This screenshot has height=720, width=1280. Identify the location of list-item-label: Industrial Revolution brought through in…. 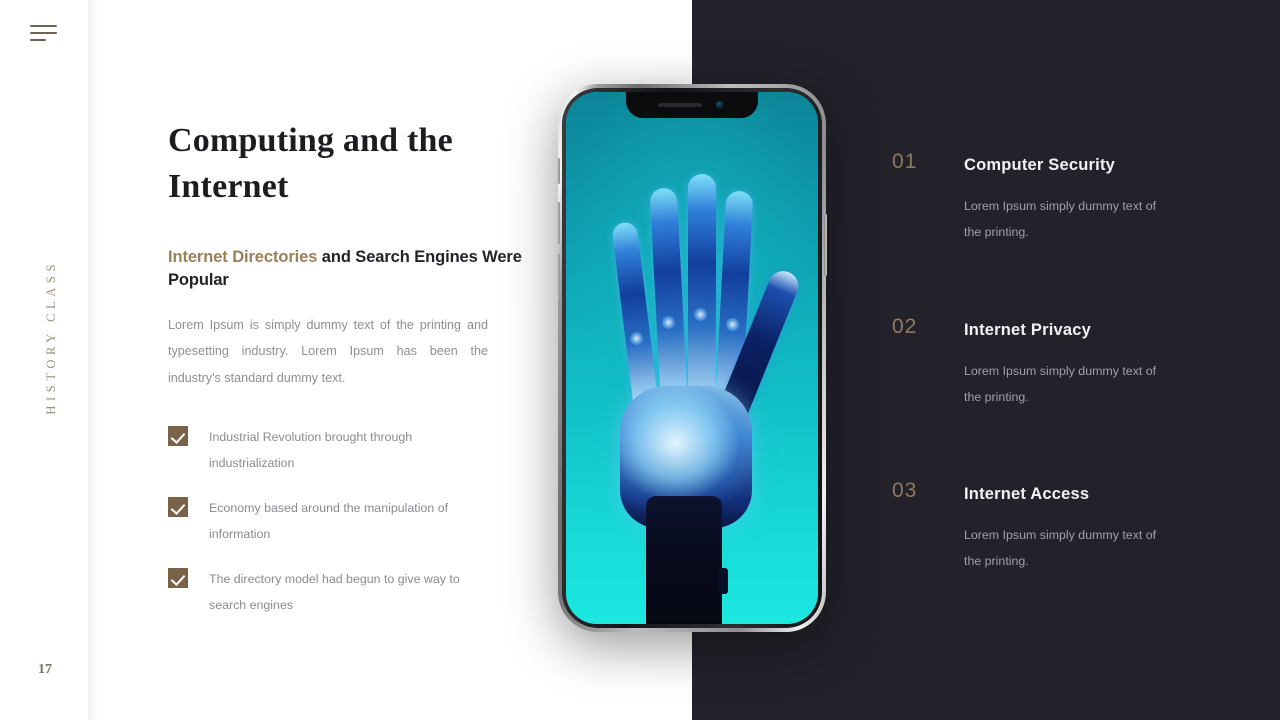
(311, 450).